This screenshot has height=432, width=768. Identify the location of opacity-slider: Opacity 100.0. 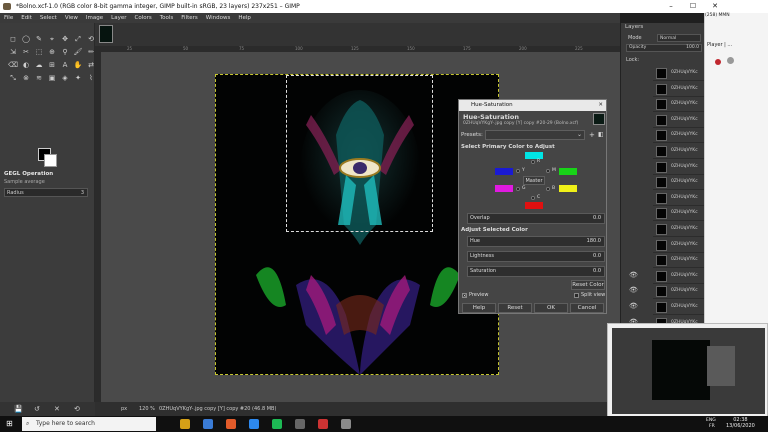
(664, 48).